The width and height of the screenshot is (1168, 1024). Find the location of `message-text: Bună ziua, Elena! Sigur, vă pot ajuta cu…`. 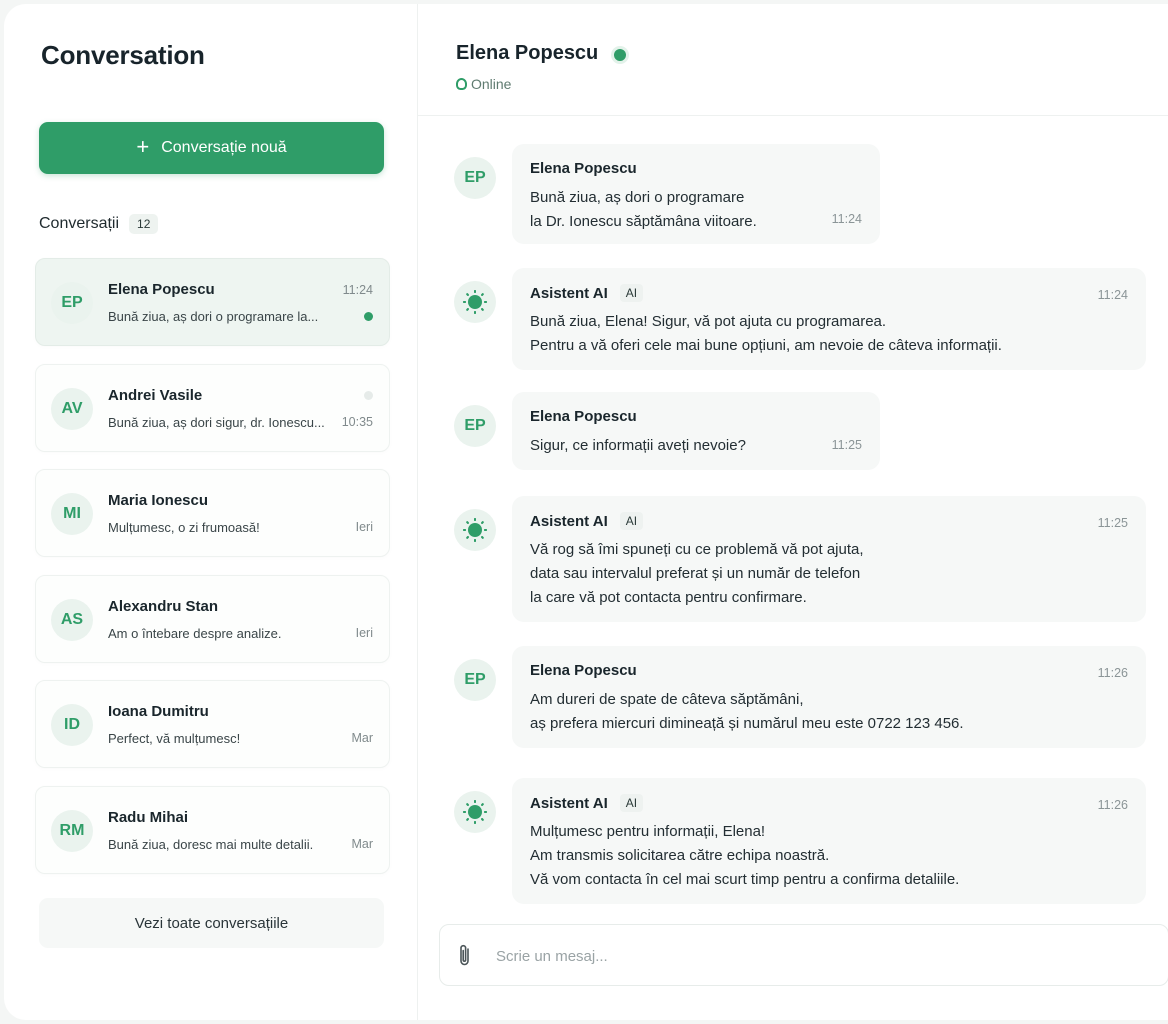

message-text: Bună ziua, Elena! Sigur, vă pot ajuta cu… is located at coordinates (766, 334).